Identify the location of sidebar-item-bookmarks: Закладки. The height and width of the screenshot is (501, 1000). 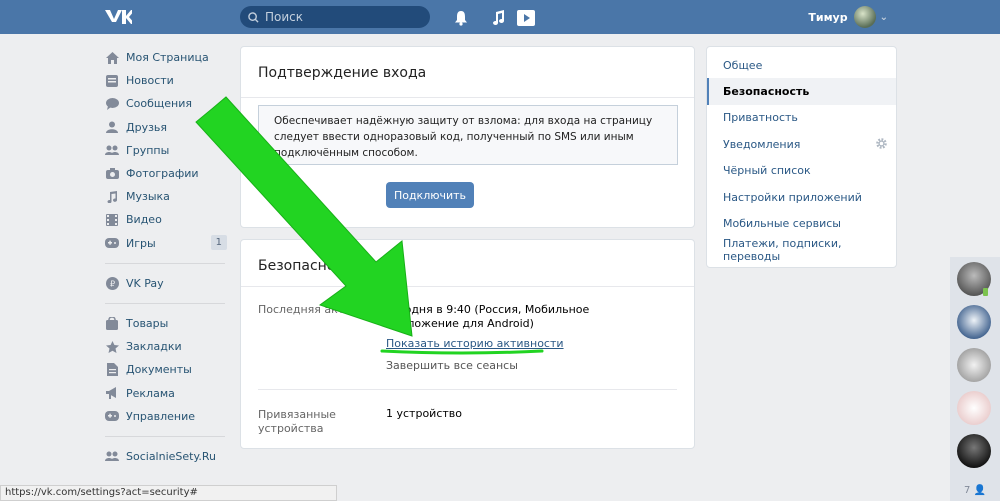
(165, 346).